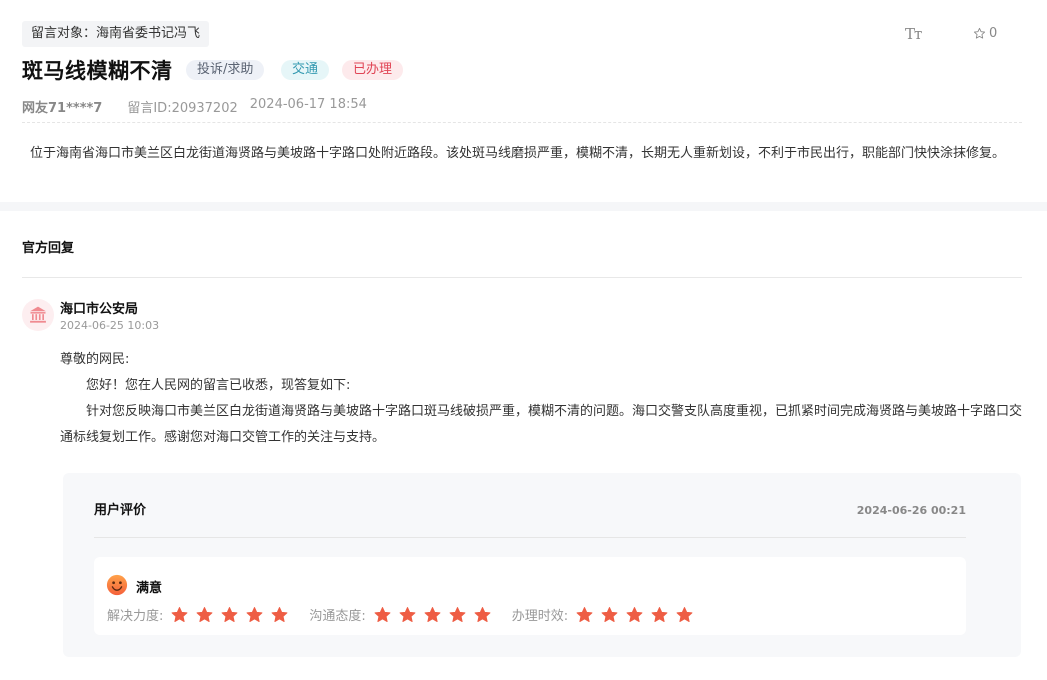 The width and height of the screenshot is (1047, 680). What do you see at coordinates (523, 206) in the screenshot?
I see `section-separator` at bounding box center [523, 206].